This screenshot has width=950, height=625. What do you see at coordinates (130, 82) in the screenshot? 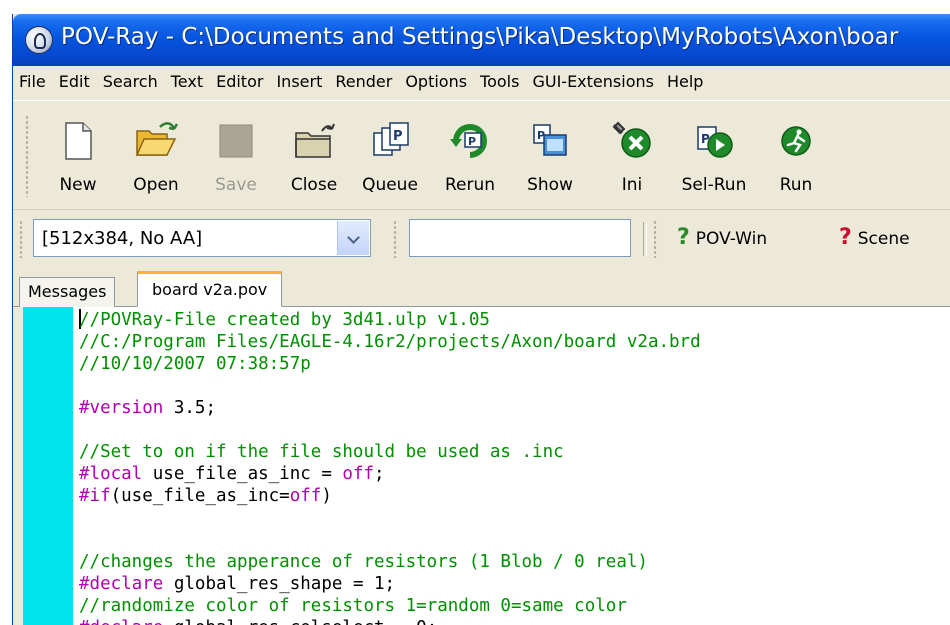
I see `menu-search: Search` at bounding box center [130, 82].